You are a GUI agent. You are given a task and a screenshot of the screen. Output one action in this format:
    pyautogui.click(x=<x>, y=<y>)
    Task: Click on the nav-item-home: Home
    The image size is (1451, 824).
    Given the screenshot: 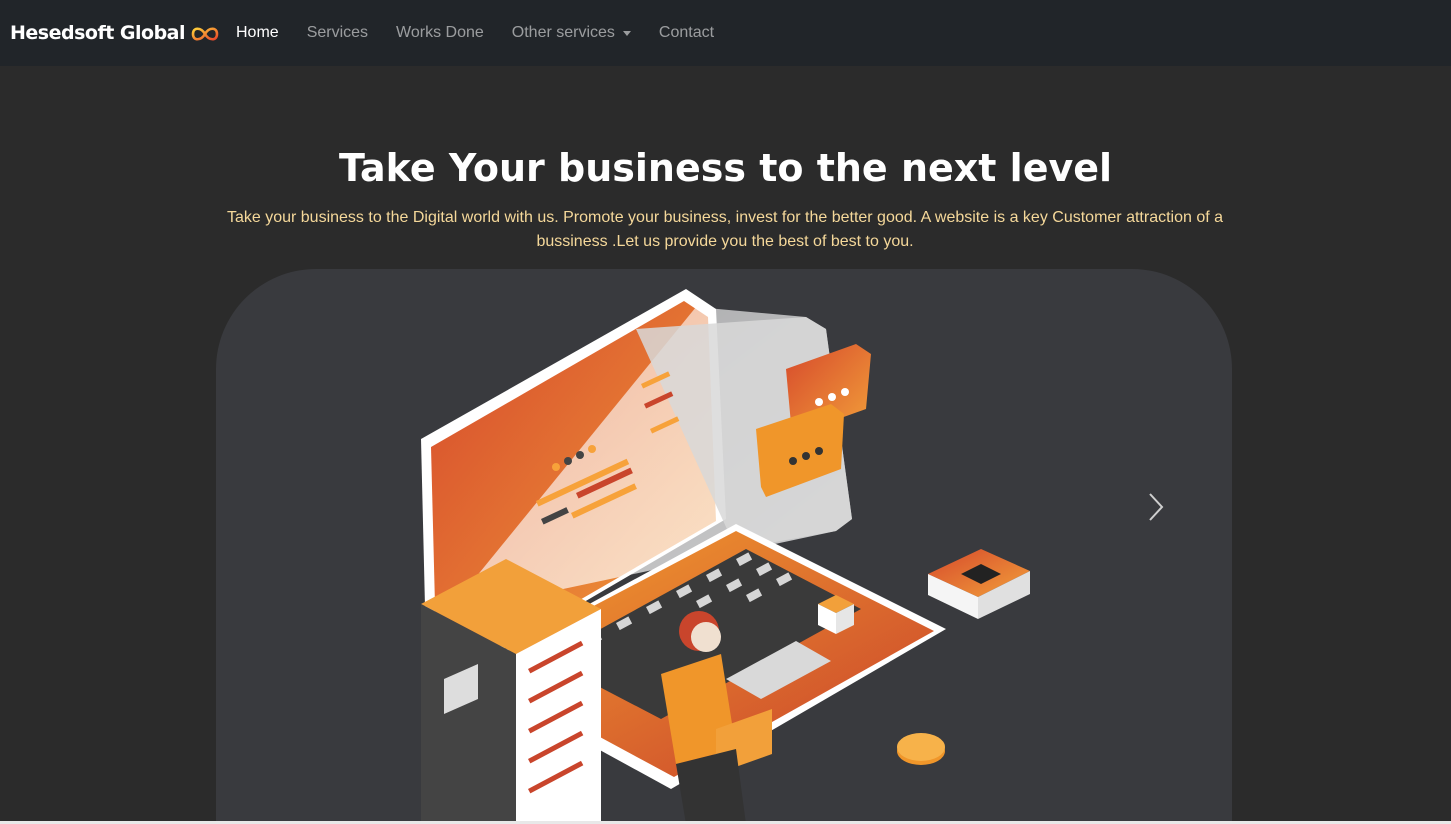 What is the action you would take?
    pyautogui.click(x=257, y=33)
    